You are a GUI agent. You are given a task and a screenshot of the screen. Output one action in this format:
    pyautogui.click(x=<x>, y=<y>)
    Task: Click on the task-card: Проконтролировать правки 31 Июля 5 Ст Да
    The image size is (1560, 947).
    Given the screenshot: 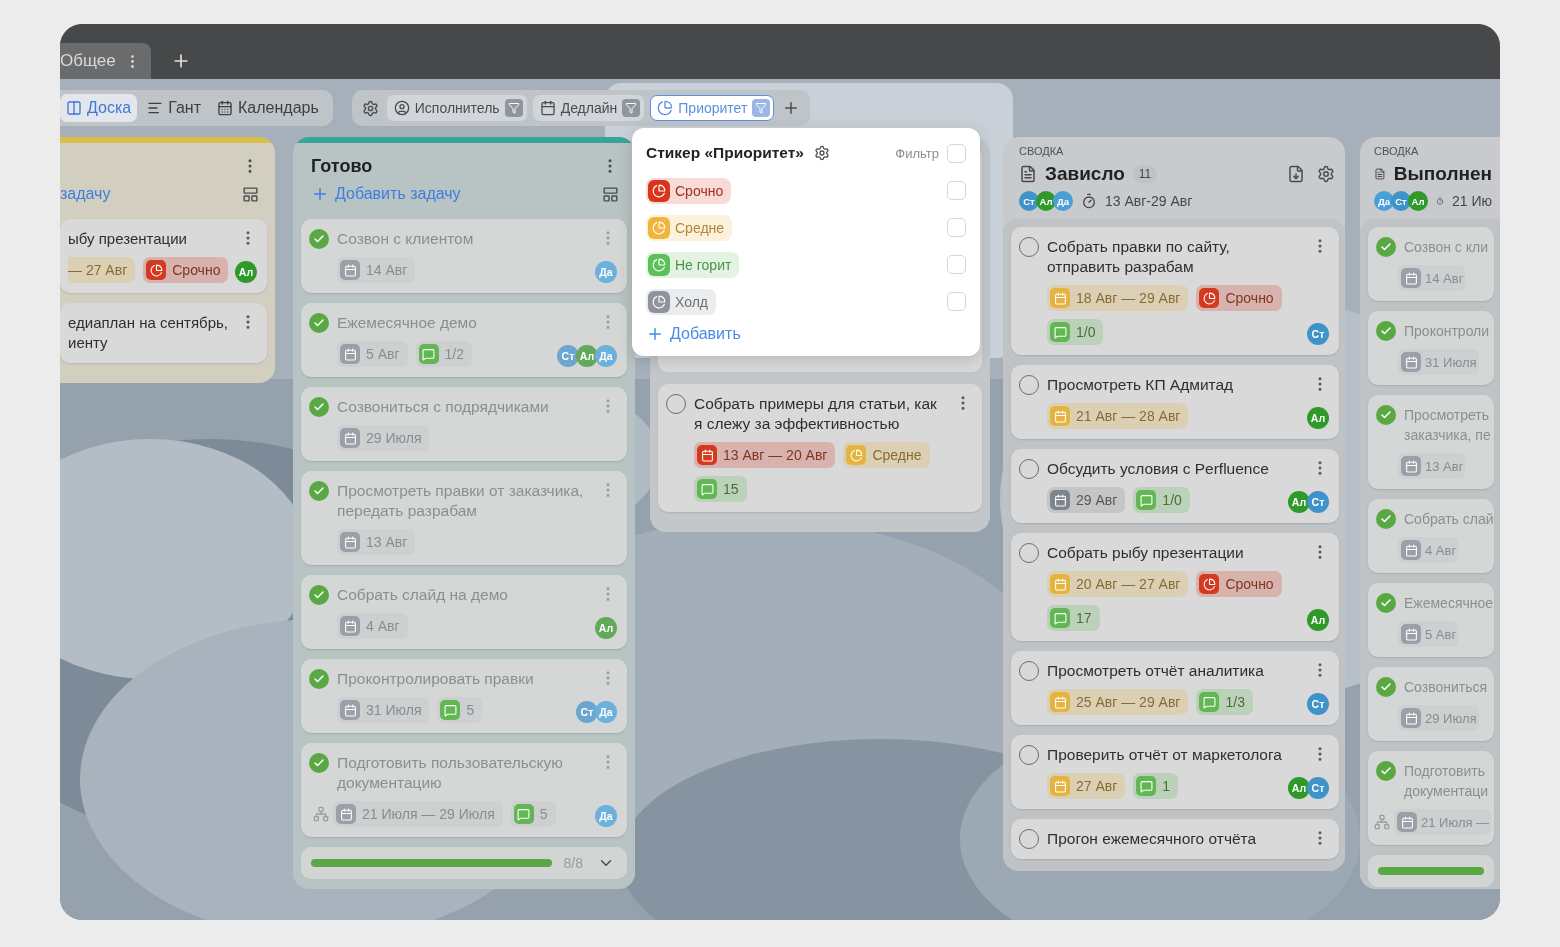 What is the action you would take?
    pyautogui.click(x=464, y=696)
    